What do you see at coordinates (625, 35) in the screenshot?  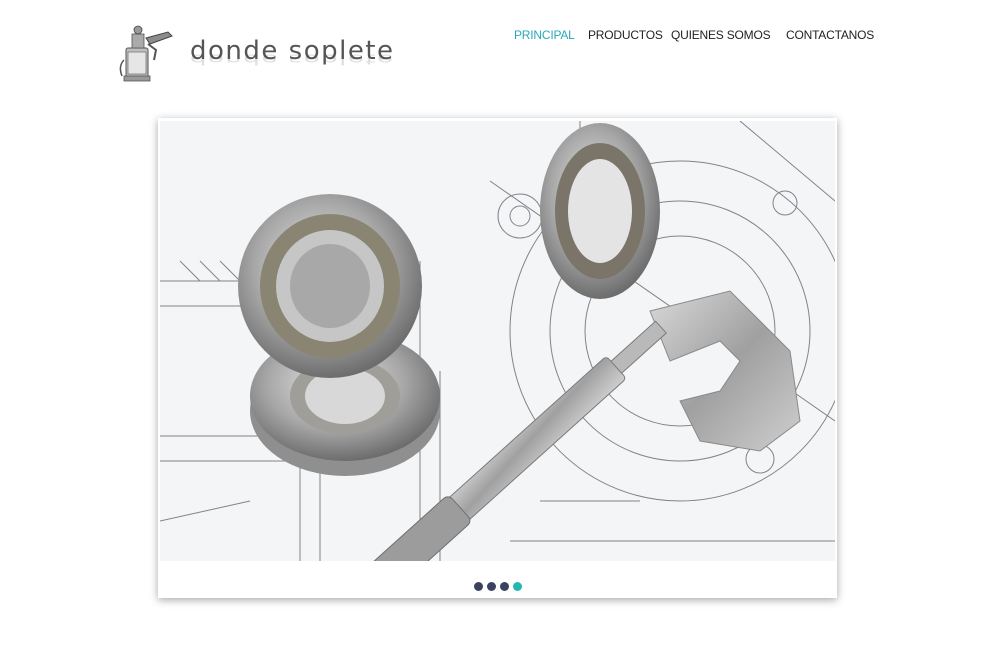 I see `nav-item-productos: PRODUCTOS` at bounding box center [625, 35].